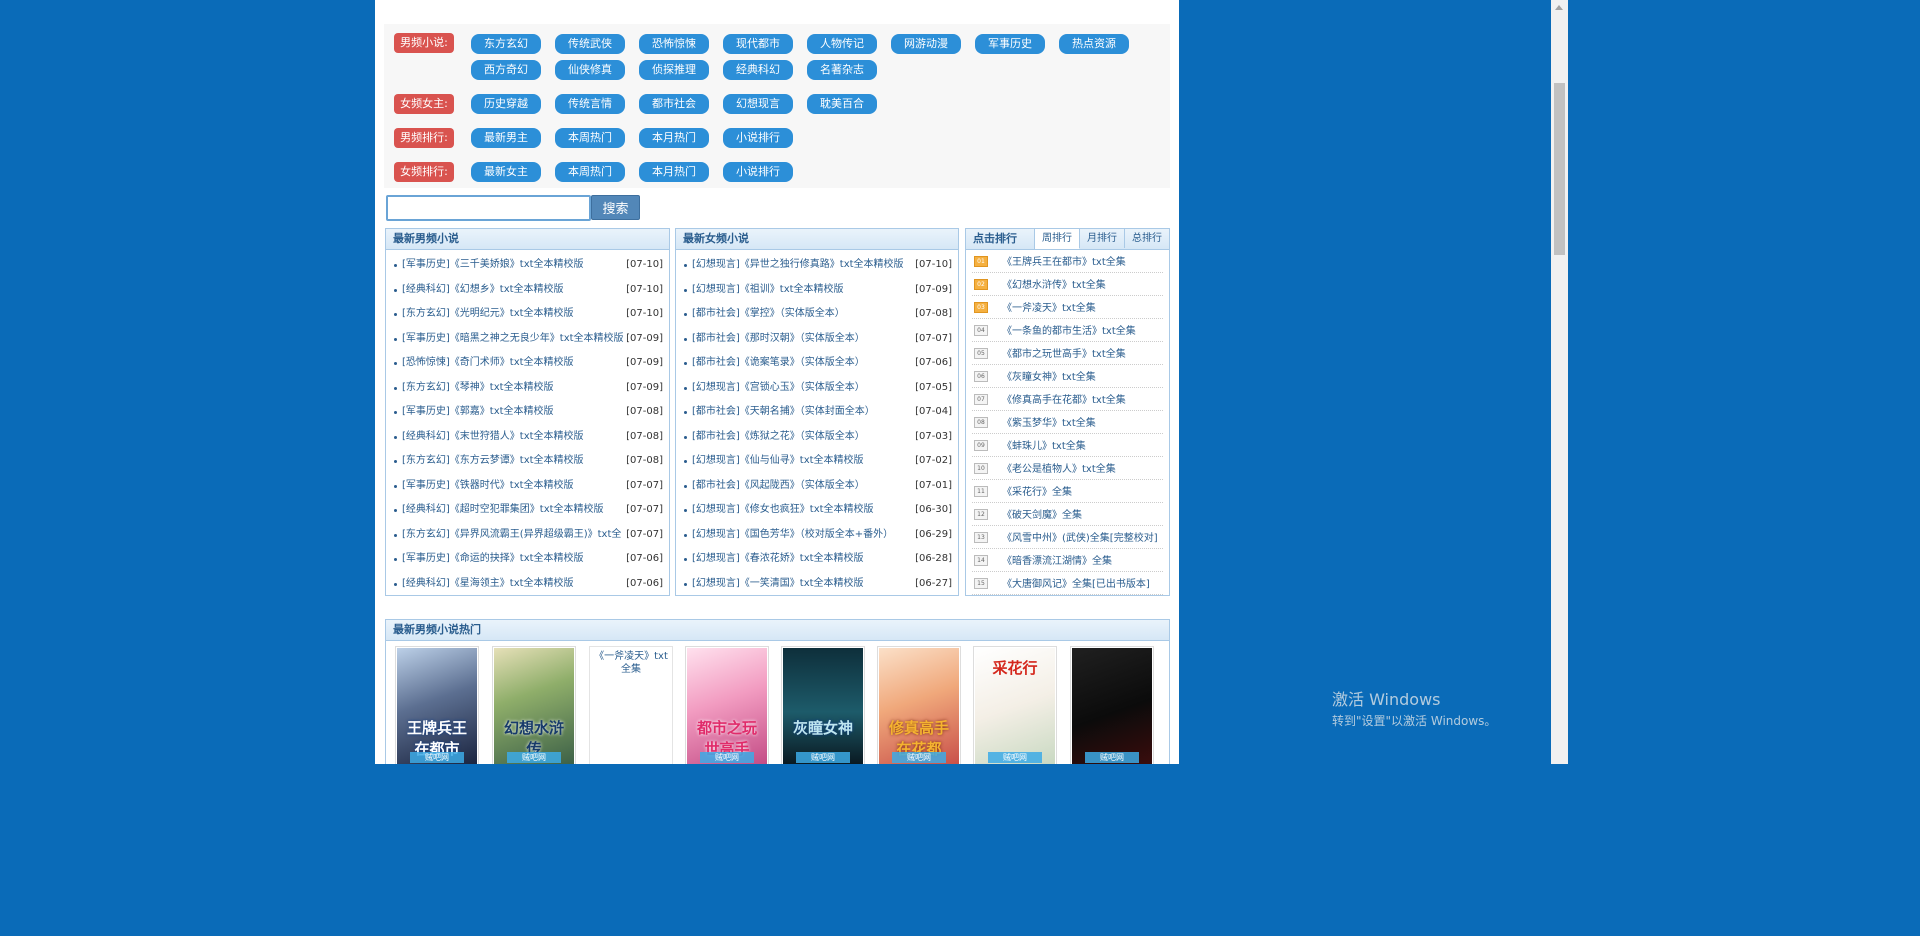  I want to click on nav-pill: 恐怖惊悚, so click(674, 44).